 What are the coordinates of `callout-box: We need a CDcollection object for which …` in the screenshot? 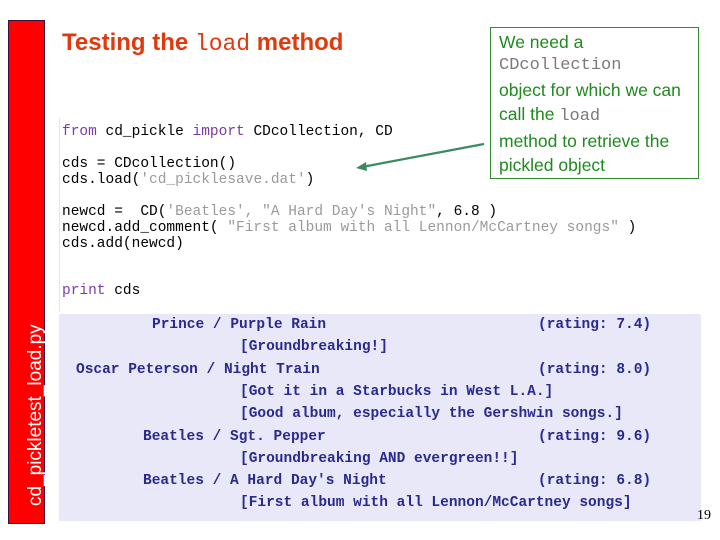 It's located at (594, 103).